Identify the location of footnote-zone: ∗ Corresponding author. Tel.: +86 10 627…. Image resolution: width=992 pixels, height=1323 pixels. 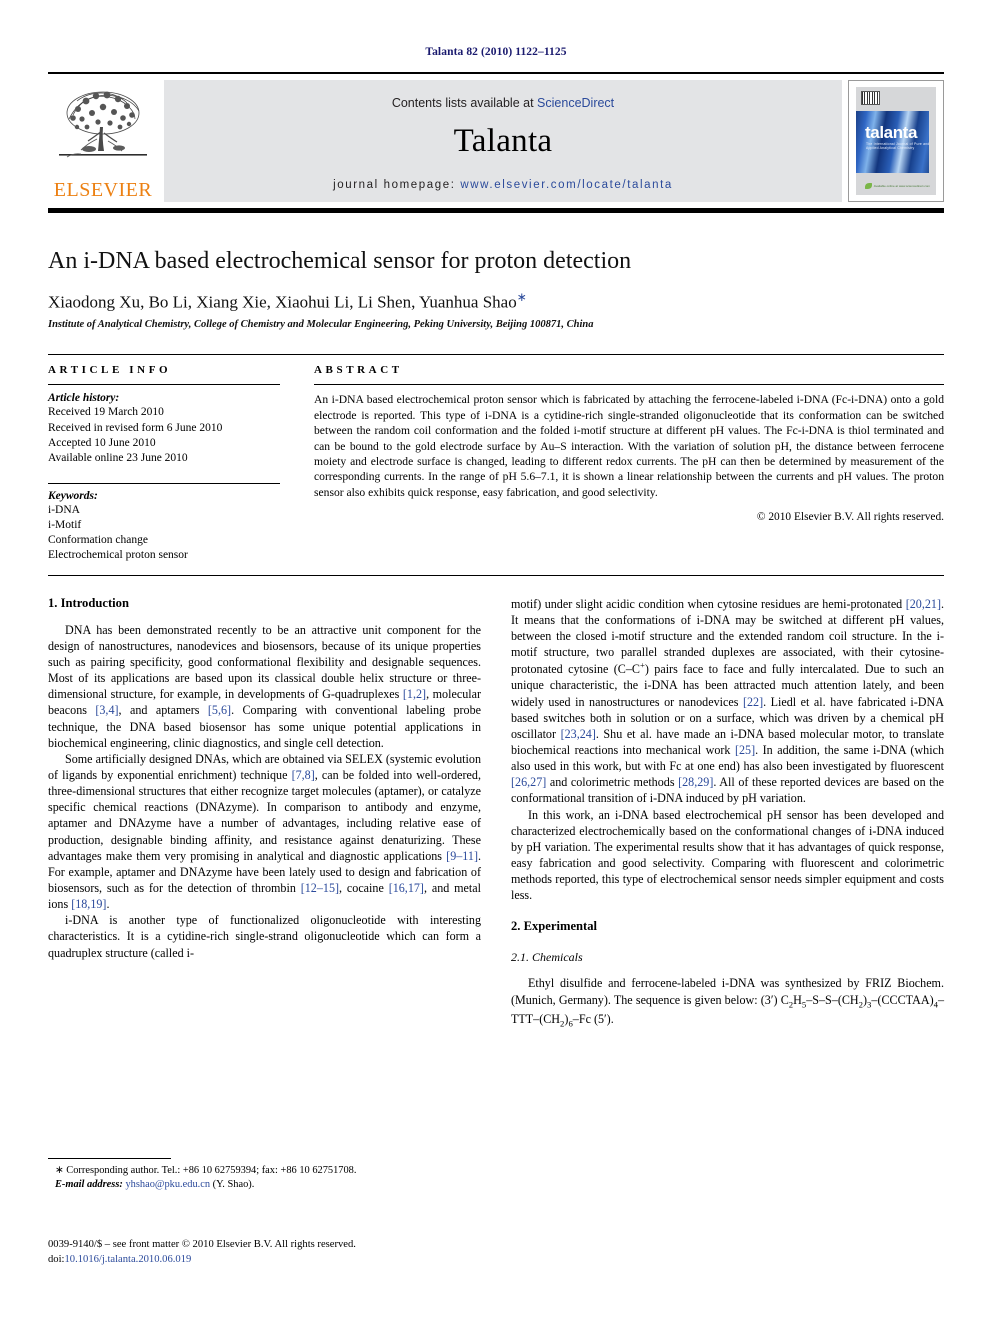
(264, 1175).